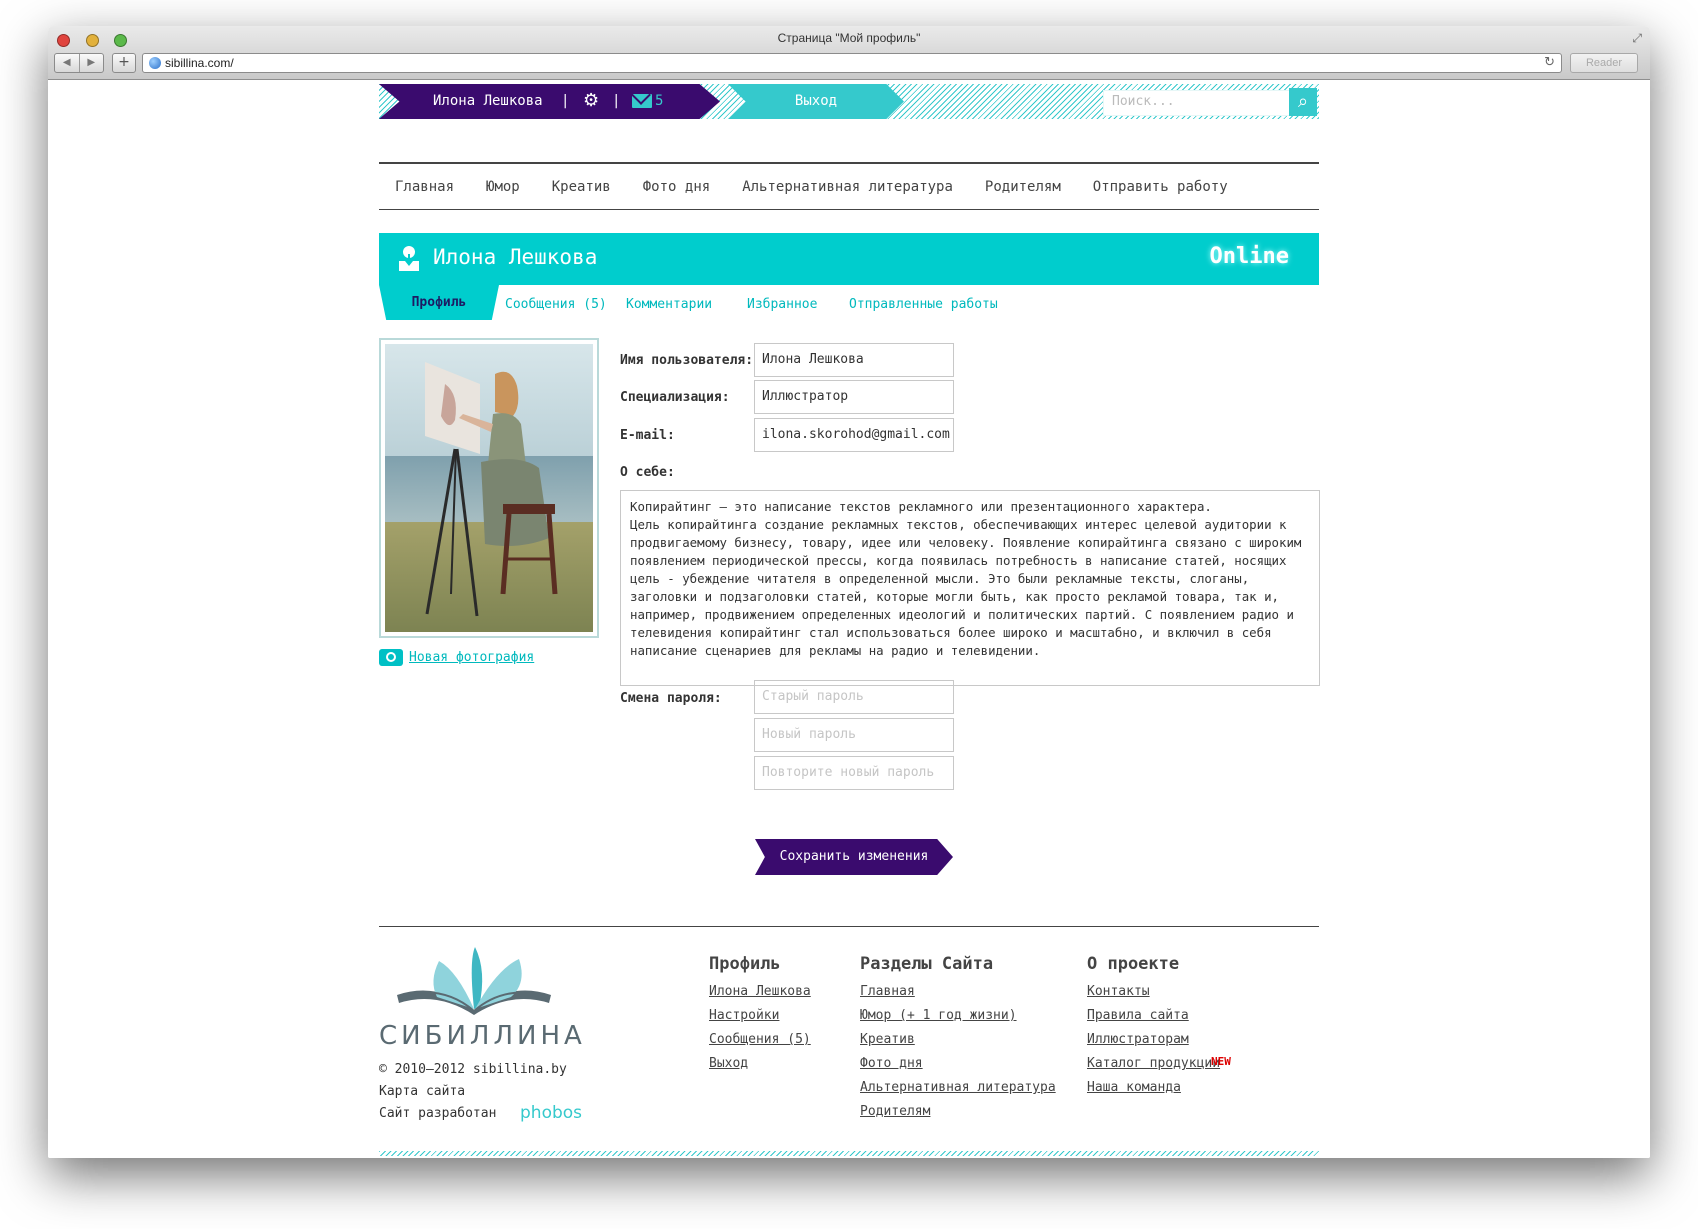 The image size is (1698, 1229). Describe the element at coordinates (422, 1091) in the screenshot. I see `sitemap-link: Карта сайта` at that location.